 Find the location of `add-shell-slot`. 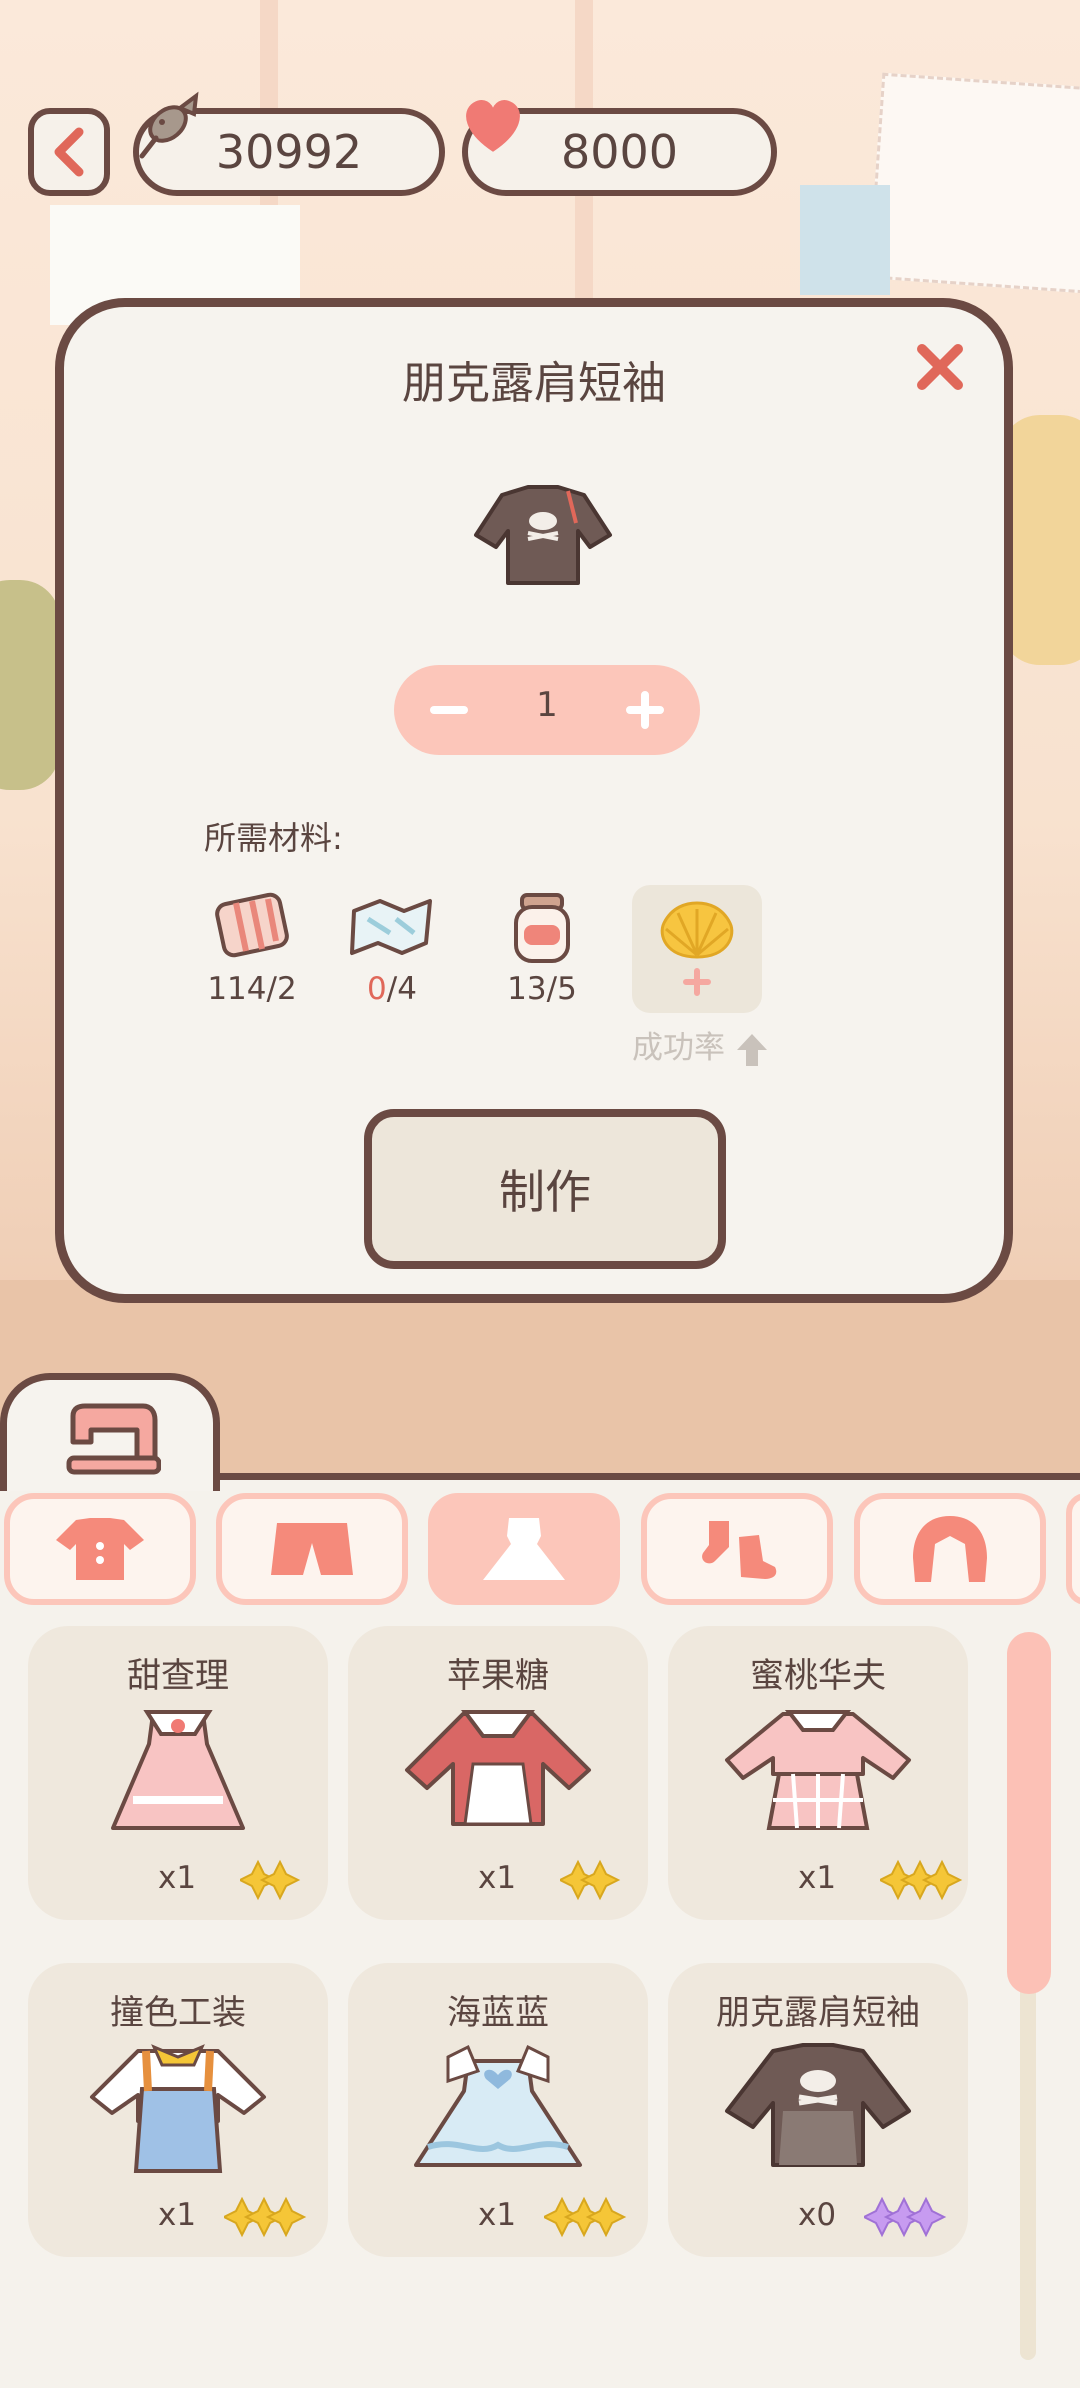

add-shell-slot is located at coordinates (697, 949).